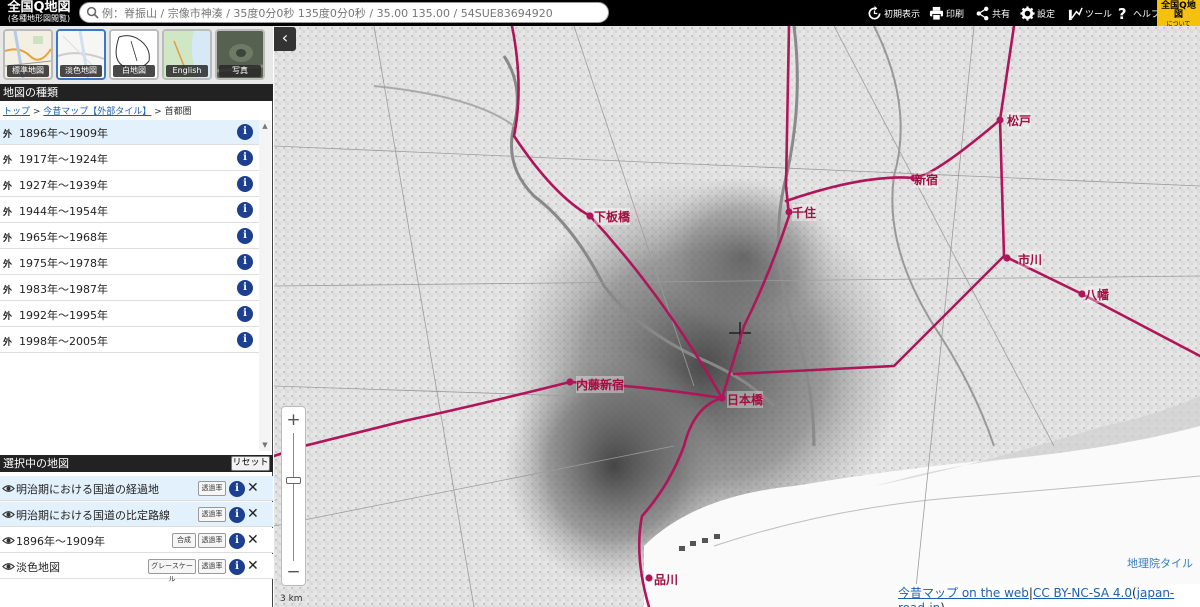  What do you see at coordinates (81, 54) in the screenshot?
I see `basemap-pale: 淡色地図` at bounding box center [81, 54].